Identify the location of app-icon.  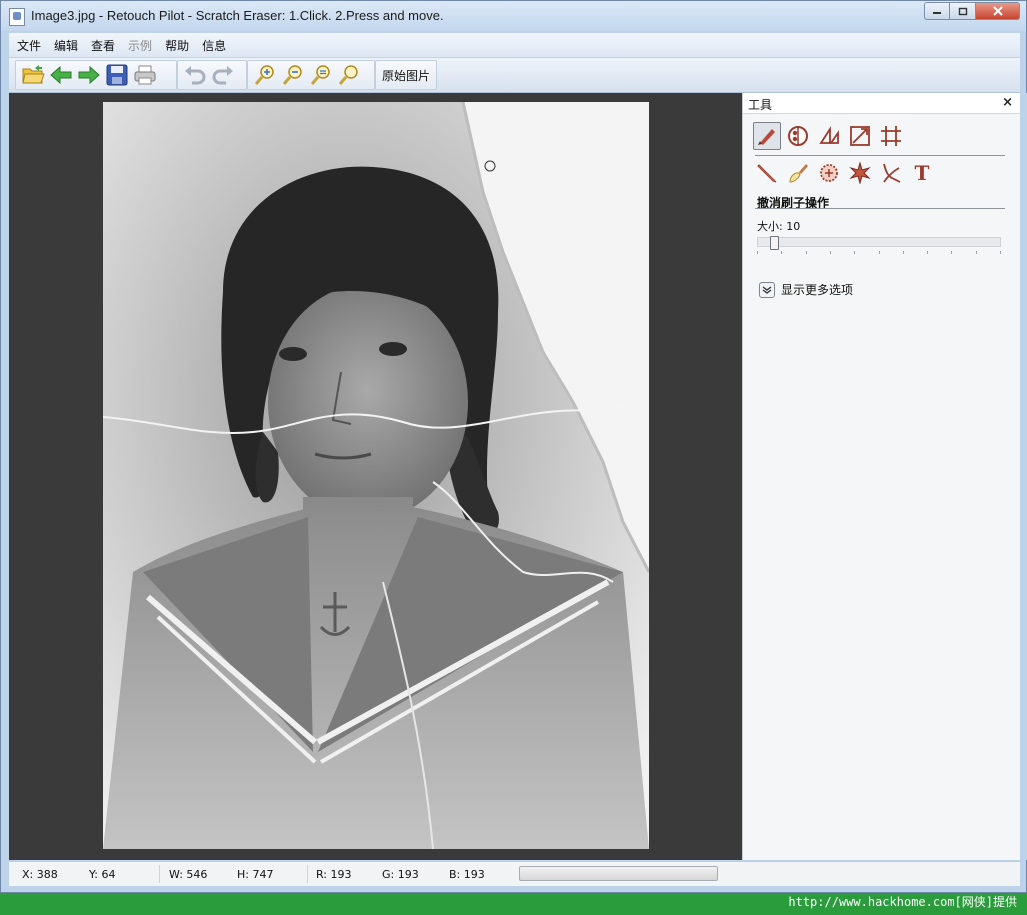
(17, 17).